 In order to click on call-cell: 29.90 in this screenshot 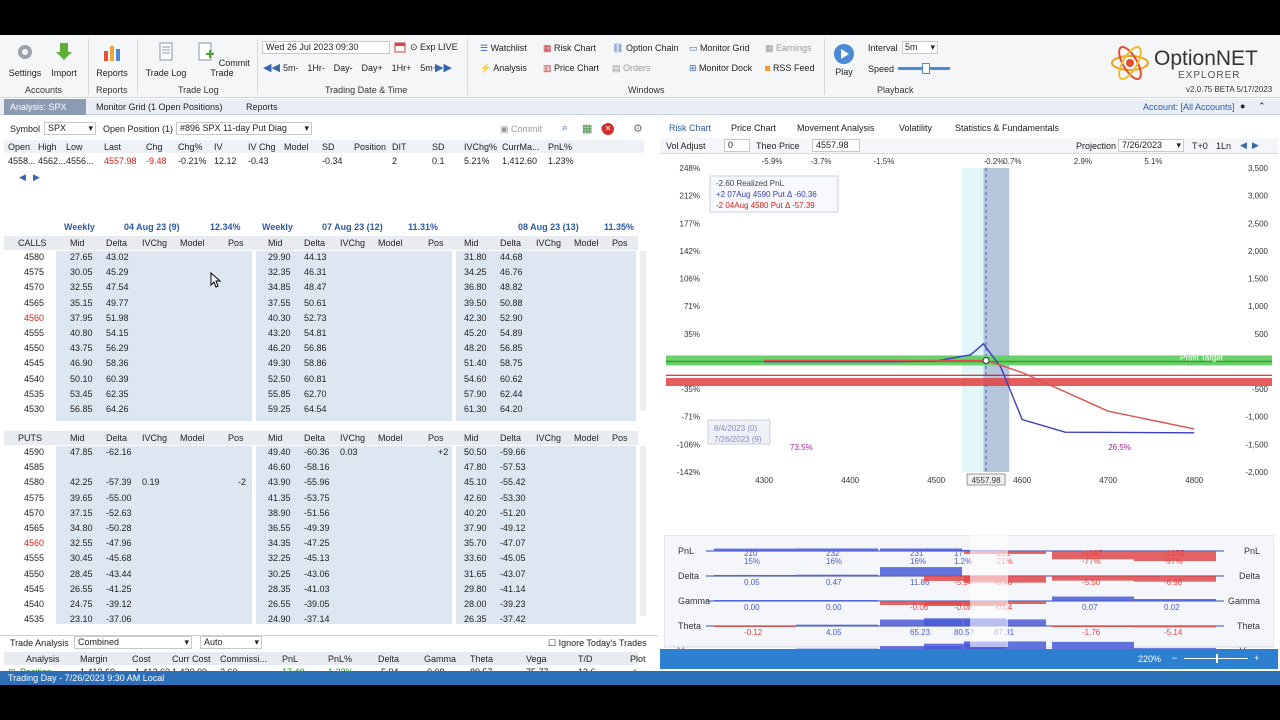, I will do `click(279, 257)`.